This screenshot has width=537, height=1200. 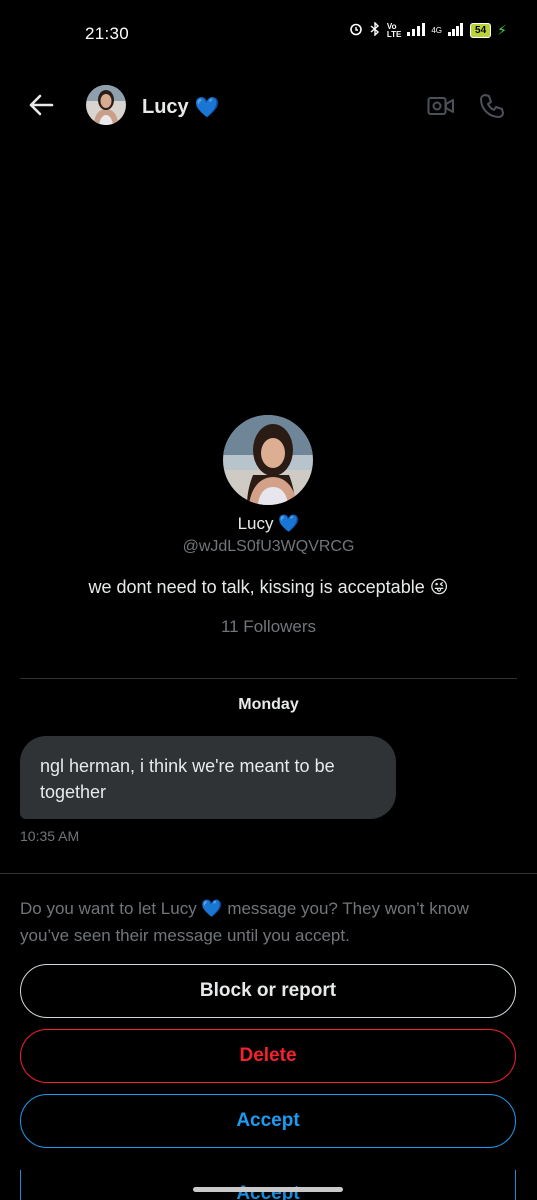 I want to click on accept-button-ghost: Accept, so click(x=268, y=1185).